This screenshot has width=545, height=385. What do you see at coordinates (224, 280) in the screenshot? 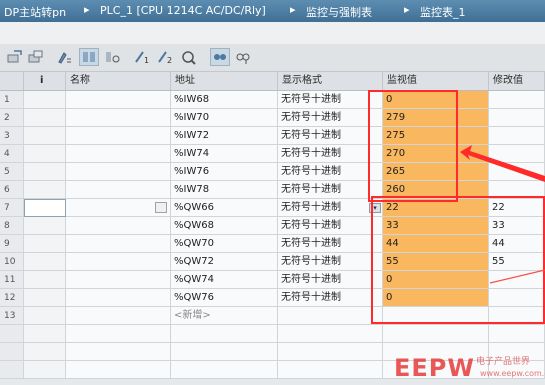
I see `address-cell: %QW74` at bounding box center [224, 280].